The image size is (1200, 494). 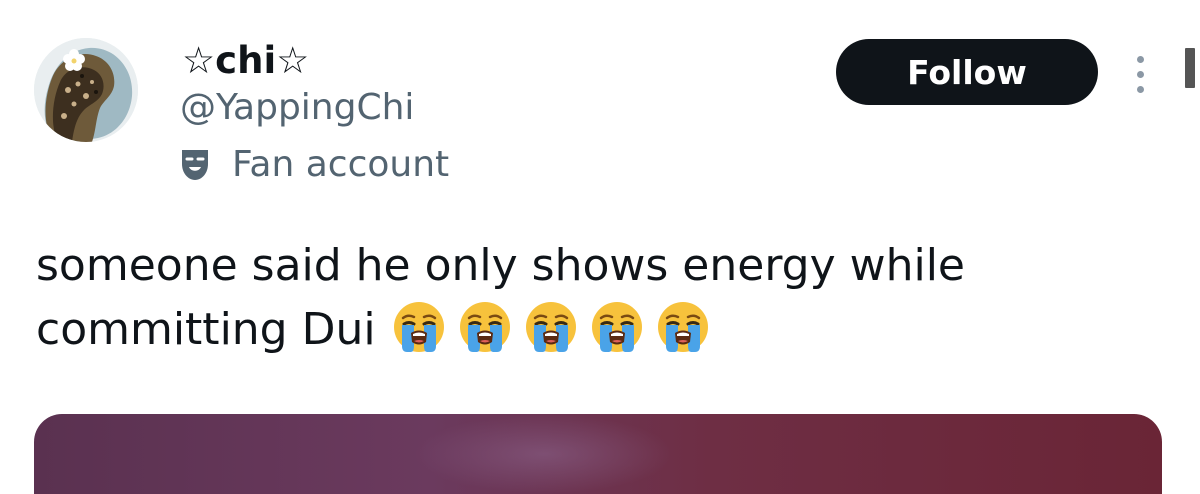 I want to click on more-vertical-icon, so click(x=1140, y=59).